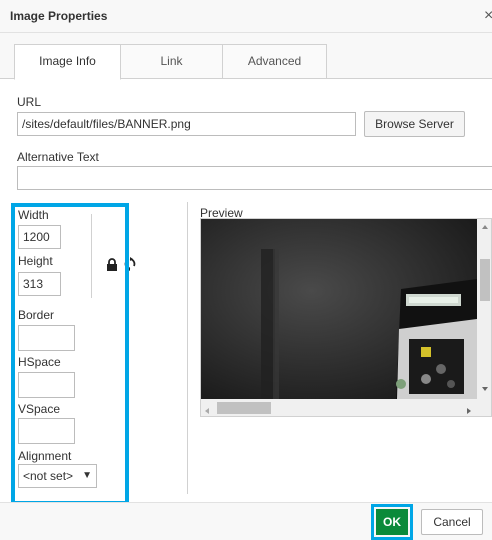 The image size is (492, 540). I want to click on cancel-button: Cancel, so click(452, 522).